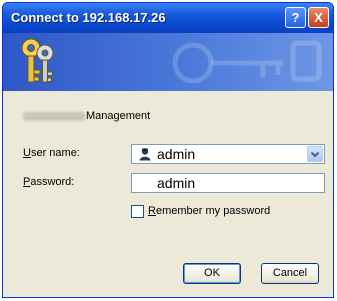 This screenshot has width=337, height=301. I want to click on username-value: admin, so click(176, 154).